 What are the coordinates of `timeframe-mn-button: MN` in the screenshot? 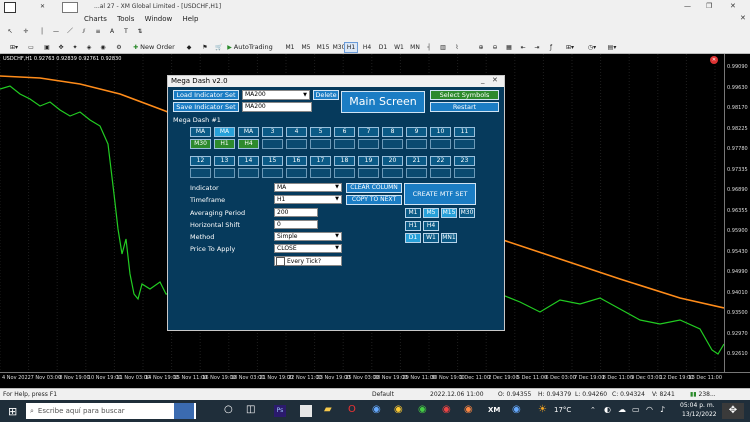 It's located at (415, 47).